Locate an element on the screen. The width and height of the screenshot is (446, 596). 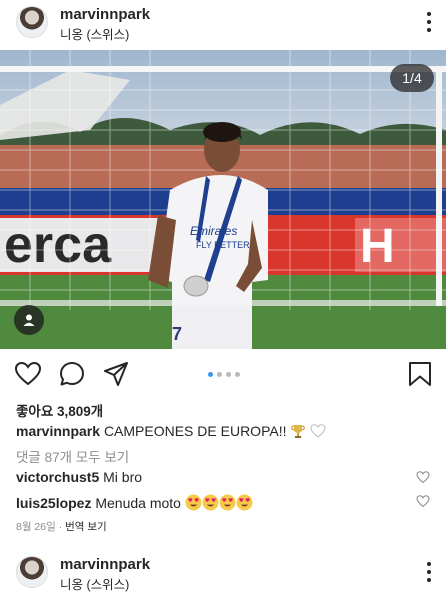
post-caption: marvinnpark CAMPEONES DE EUROPA!! is located at coordinates (171, 431).